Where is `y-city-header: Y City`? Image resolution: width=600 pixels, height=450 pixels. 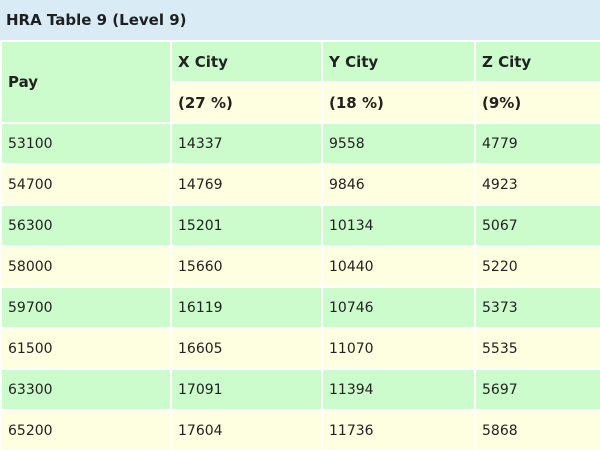 y-city-header: Y City is located at coordinates (398, 61).